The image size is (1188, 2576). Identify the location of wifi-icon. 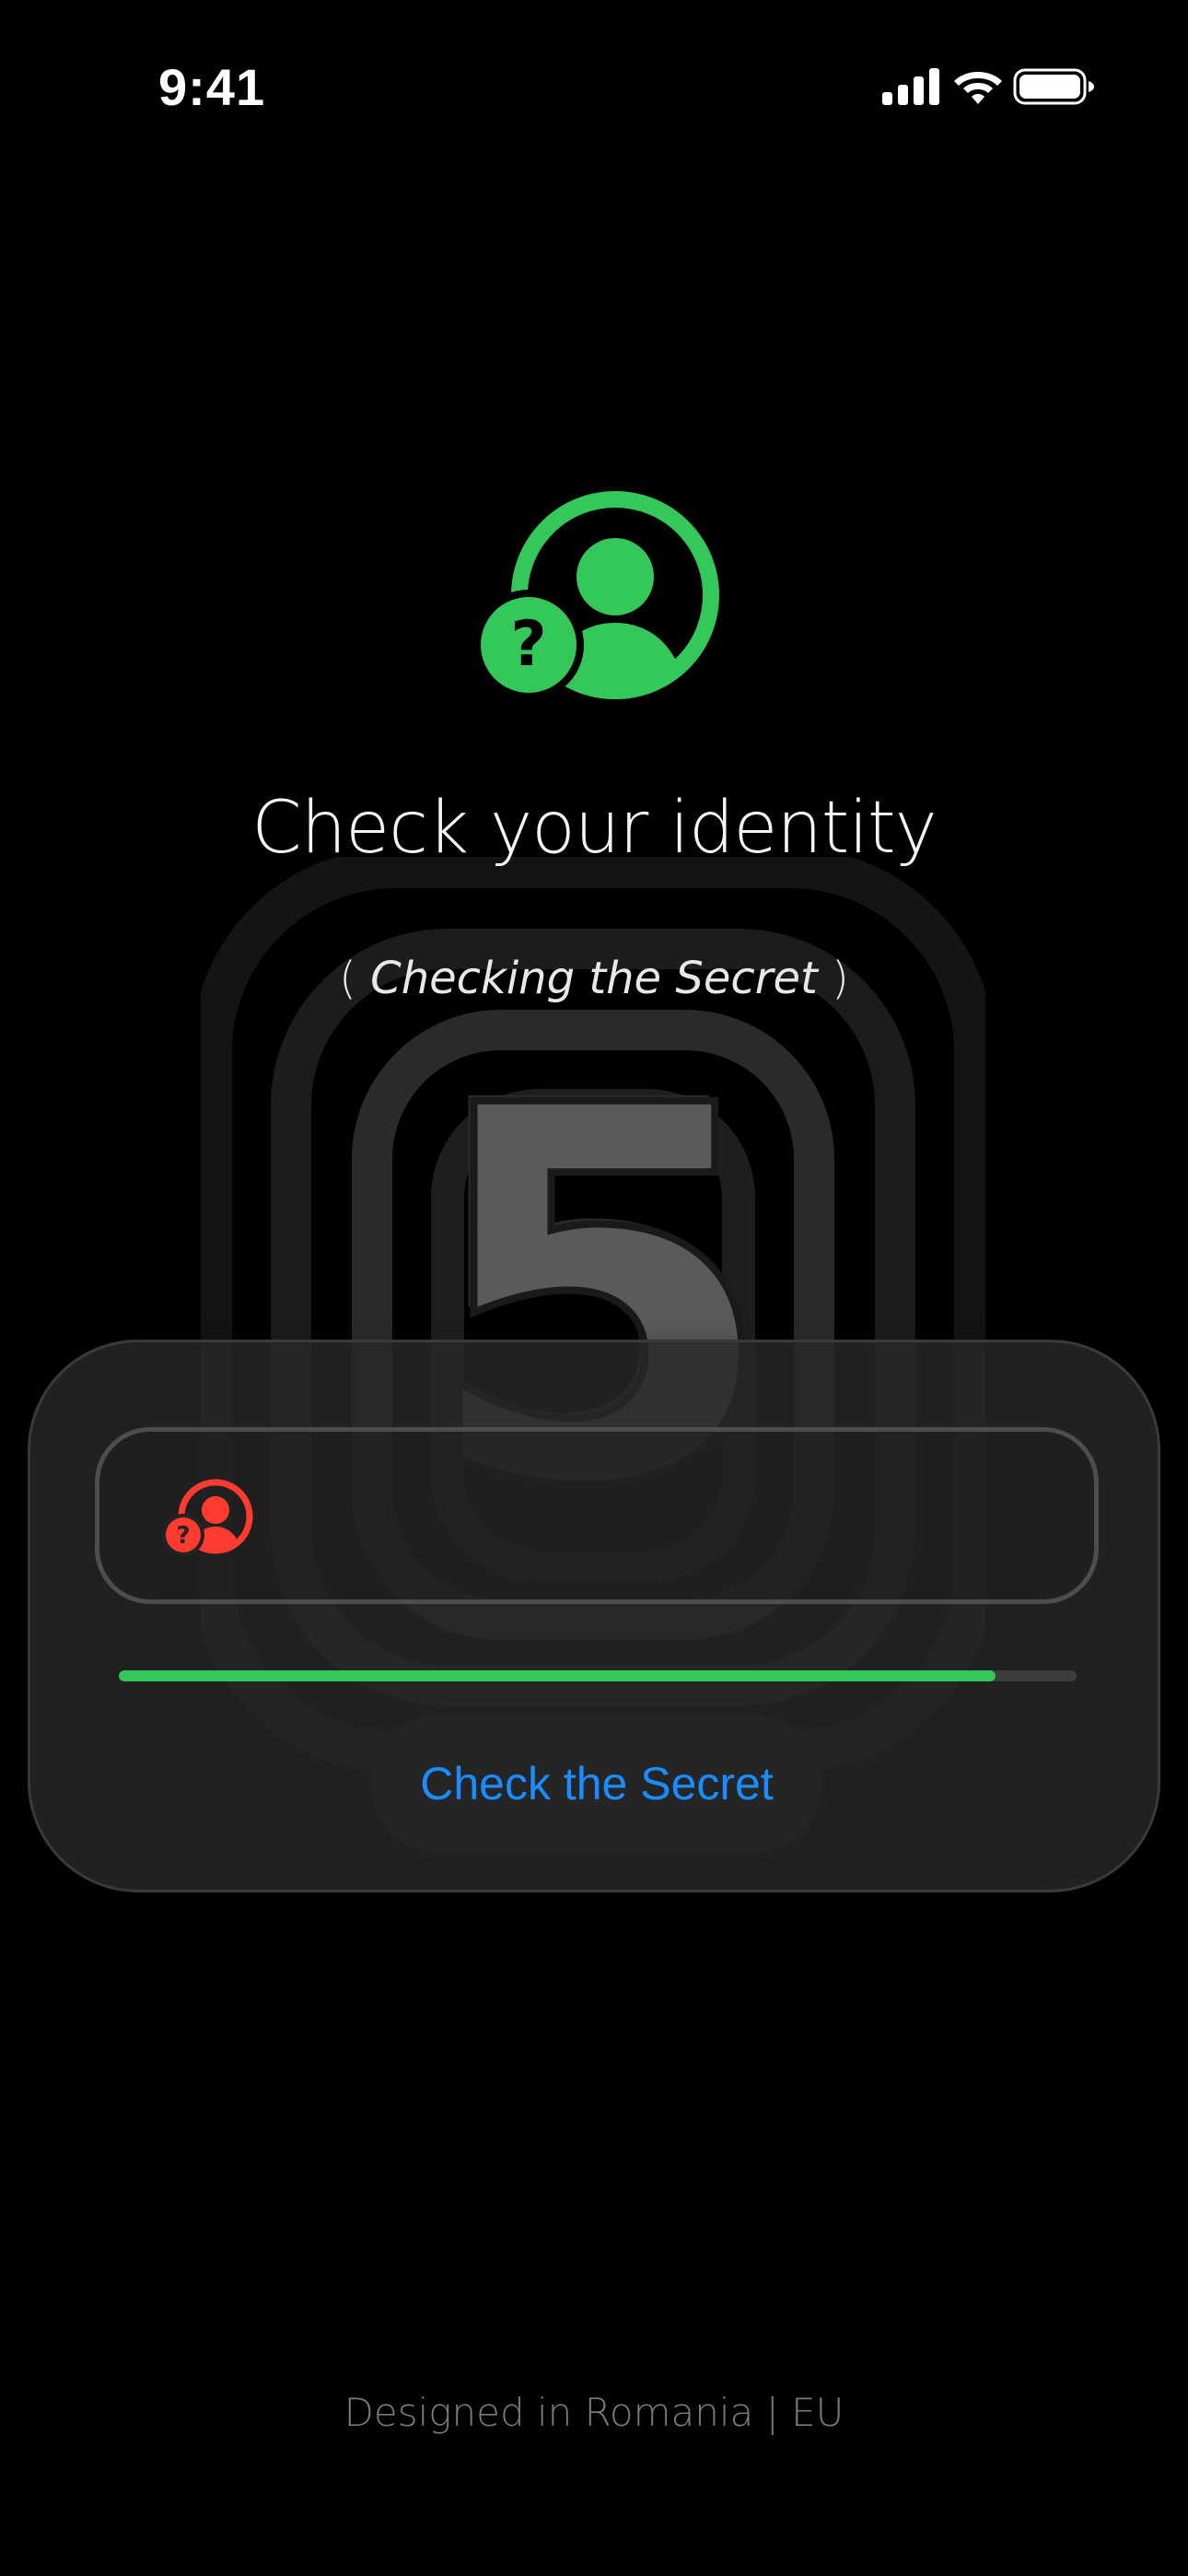
(978, 88).